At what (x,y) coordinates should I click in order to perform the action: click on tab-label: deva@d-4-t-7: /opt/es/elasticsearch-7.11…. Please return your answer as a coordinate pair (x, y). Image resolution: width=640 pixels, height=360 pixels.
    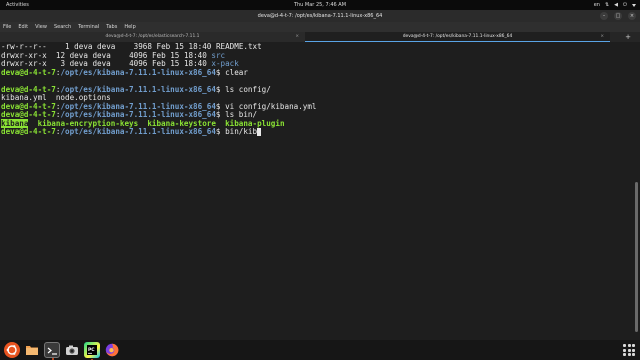
    Looking at the image, I should click on (152, 36).